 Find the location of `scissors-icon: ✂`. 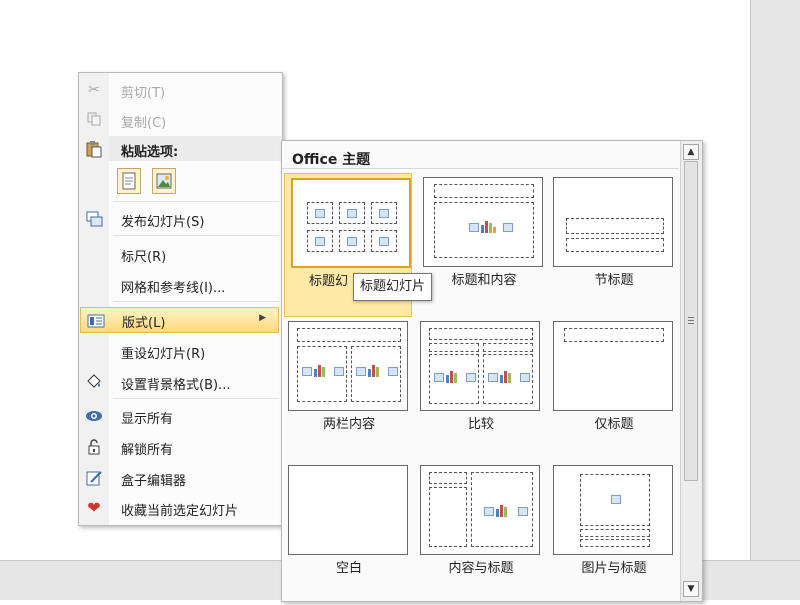

scissors-icon: ✂ is located at coordinates (94, 90).